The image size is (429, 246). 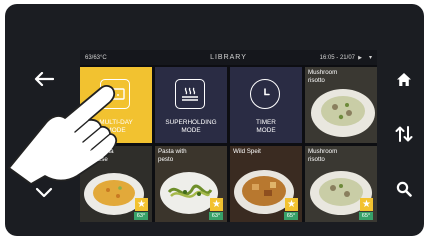 I want to click on search-icon, so click(x=404, y=189).